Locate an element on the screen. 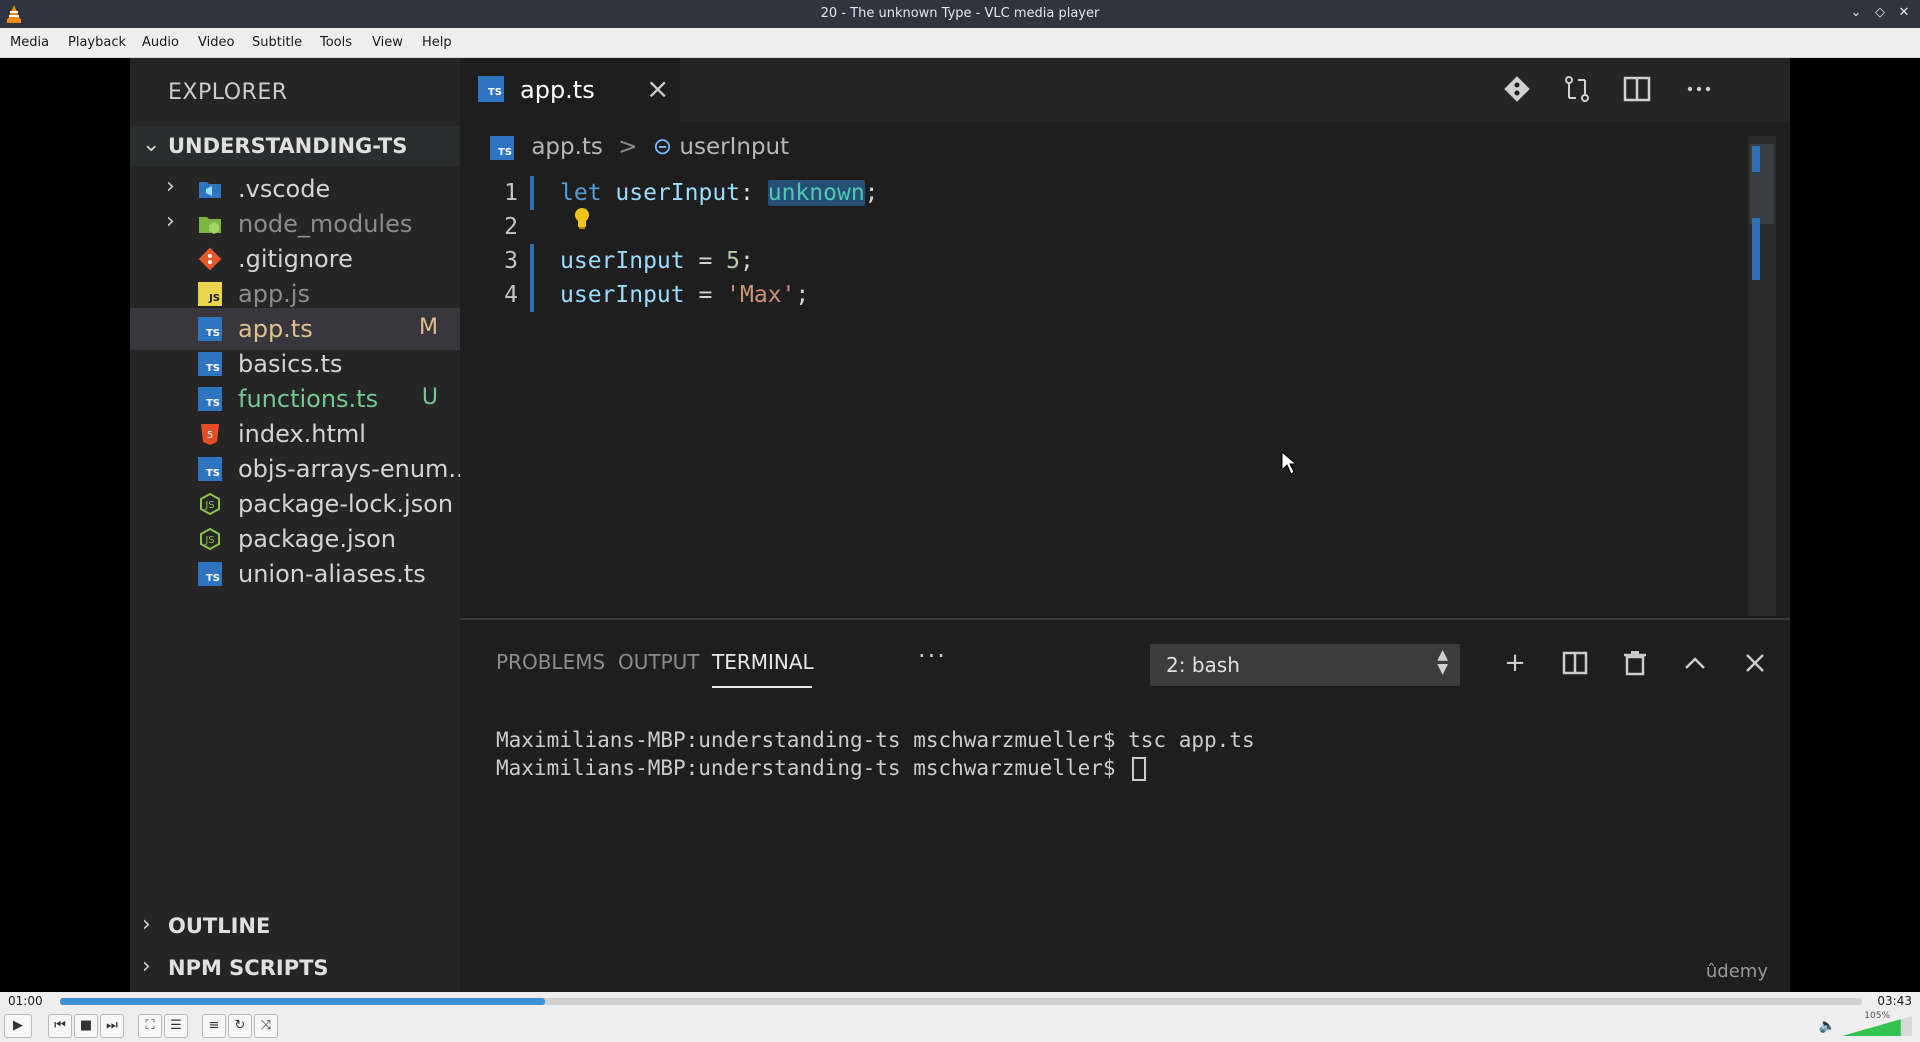 This screenshot has width=1920, height=1042. close-tab-icon: × is located at coordinates (657, 88).